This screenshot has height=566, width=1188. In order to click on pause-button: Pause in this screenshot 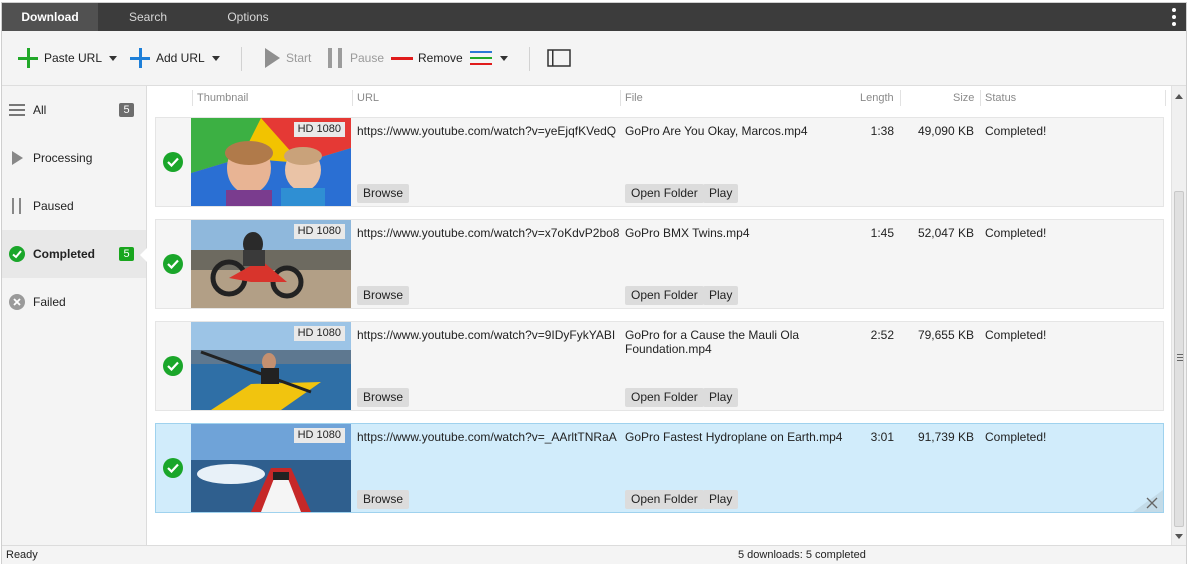, I will do `click(355, 58)`.